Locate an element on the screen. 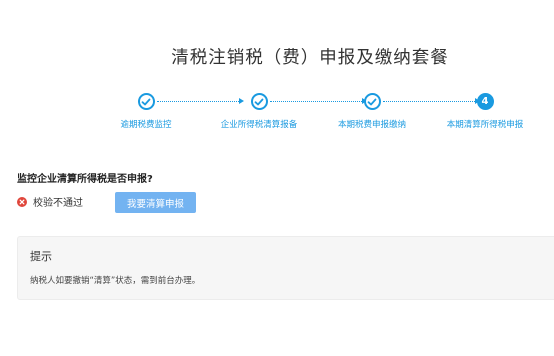  error-circle-icon is located at coordinates (22, 201).